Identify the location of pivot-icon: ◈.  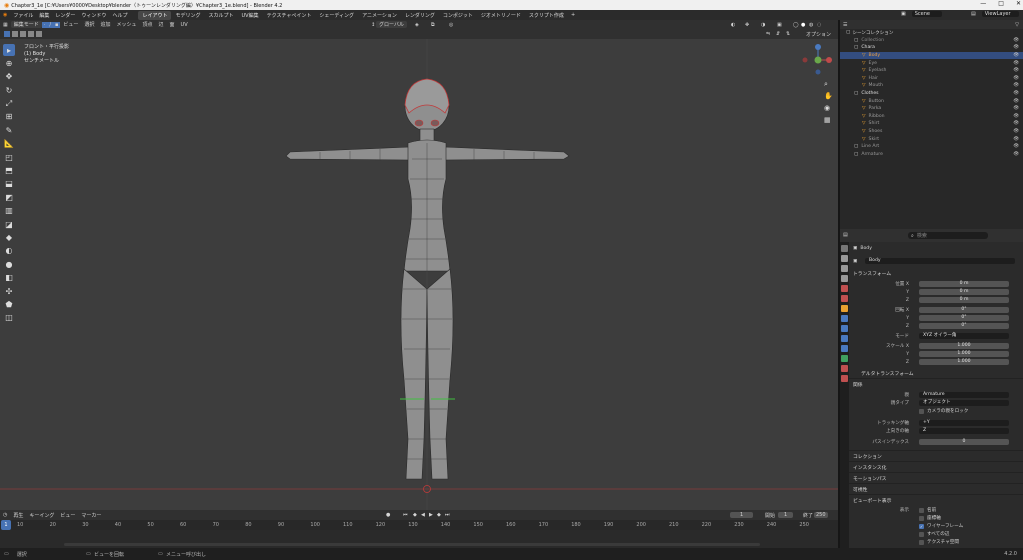
(417, 25).